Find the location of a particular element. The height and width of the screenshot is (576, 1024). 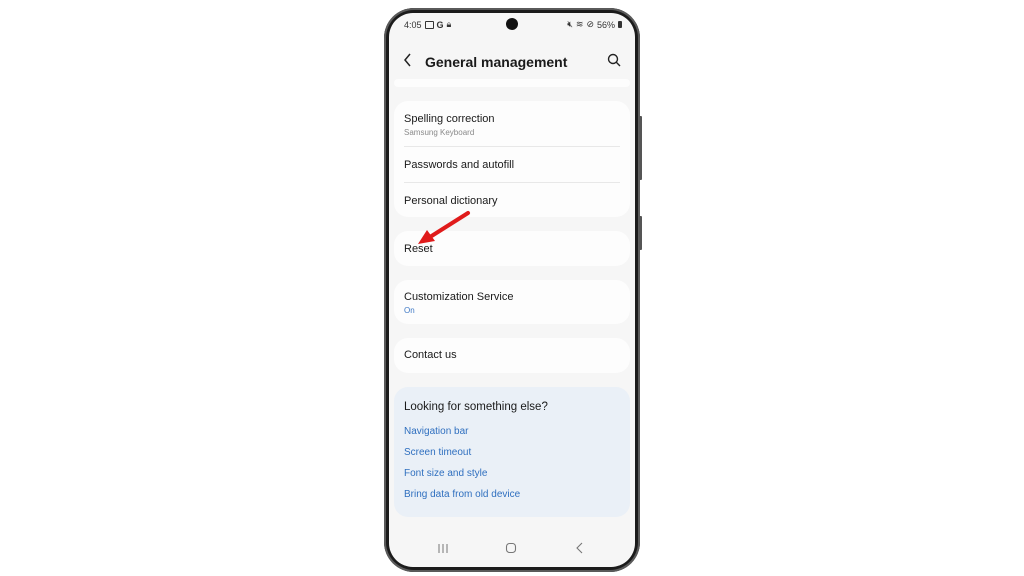

google-icon: G is located at coordinates (440, 24).